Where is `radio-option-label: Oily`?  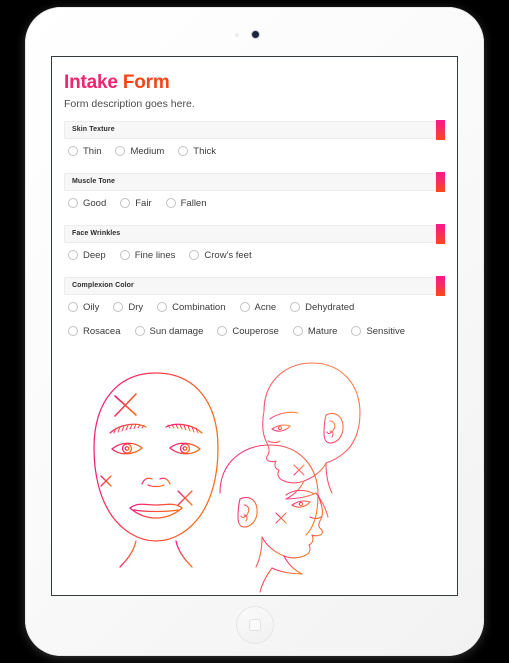 radio-option-label: Oily is located at coordinates (91, 307).